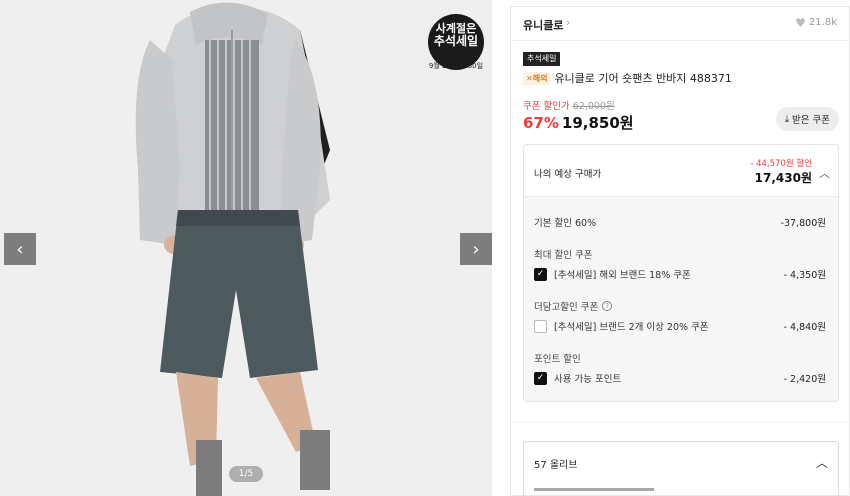  I want to click on overseas-badge: ✕해외, so click(537, 78).